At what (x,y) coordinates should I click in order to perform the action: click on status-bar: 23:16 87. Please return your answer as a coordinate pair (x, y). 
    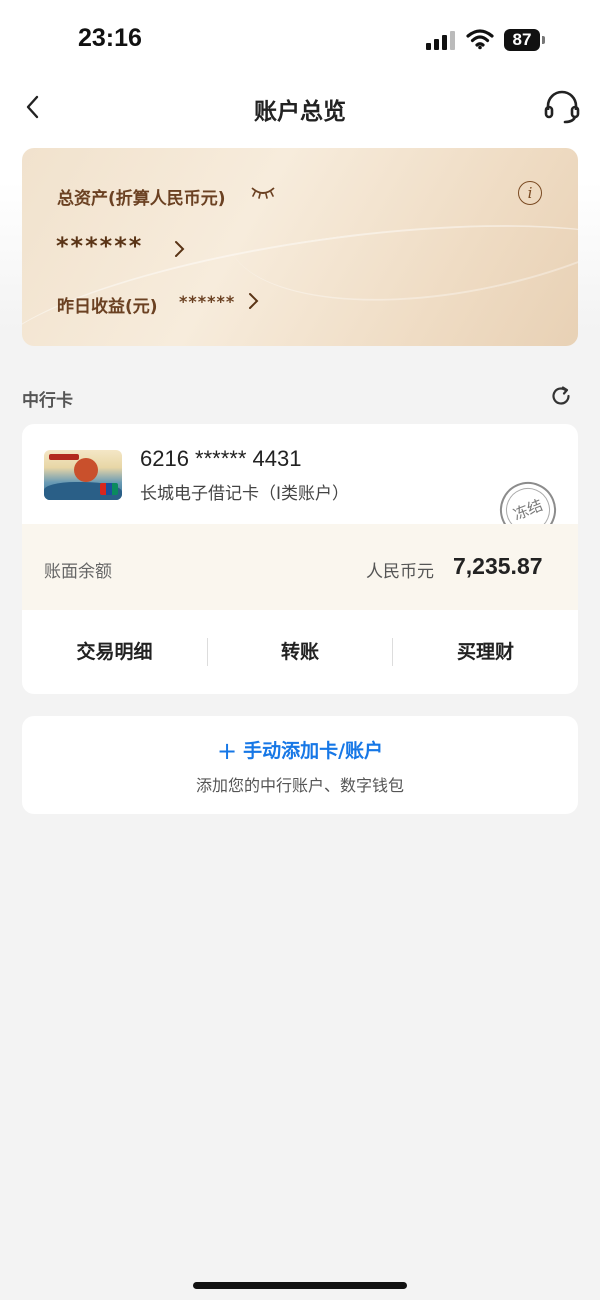
    Looking at the image, I should click on (300, 40).